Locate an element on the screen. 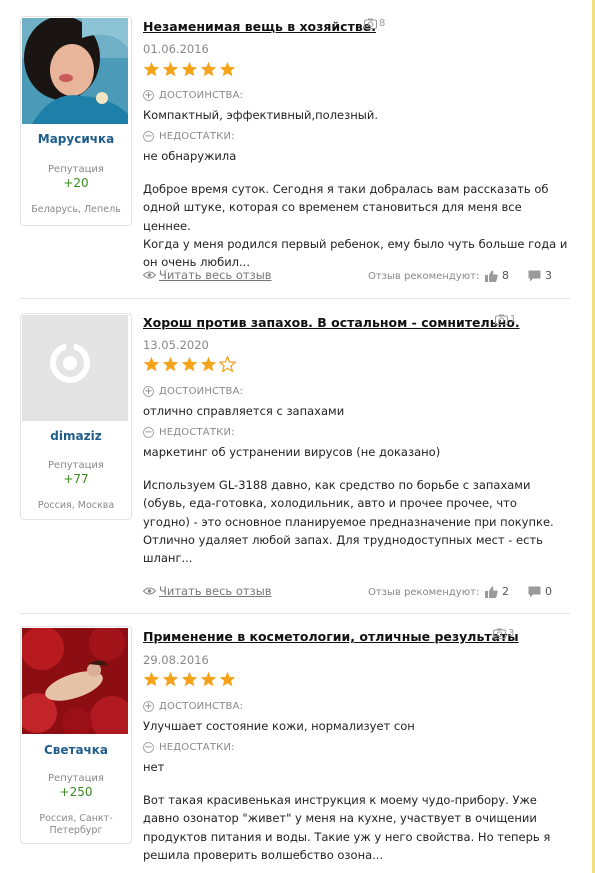 The width and height of the screenshot is (595, 873). like-button: 8 is located at coordinates (497, 275).